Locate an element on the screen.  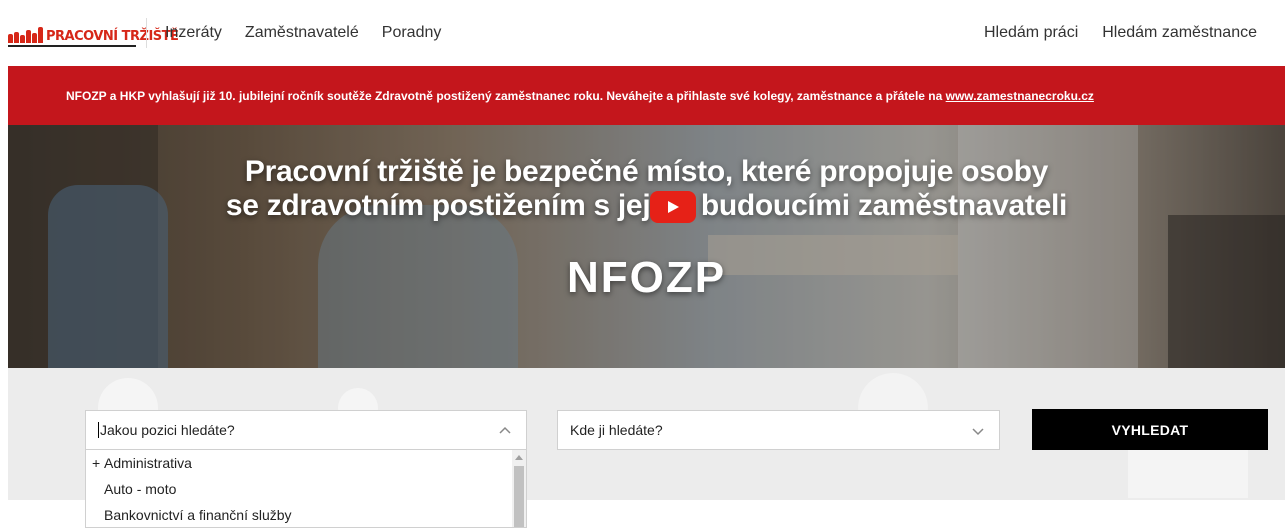
account-nav: Hledám práci Hledám zaměstnance is located at coordinates (1120, 33).